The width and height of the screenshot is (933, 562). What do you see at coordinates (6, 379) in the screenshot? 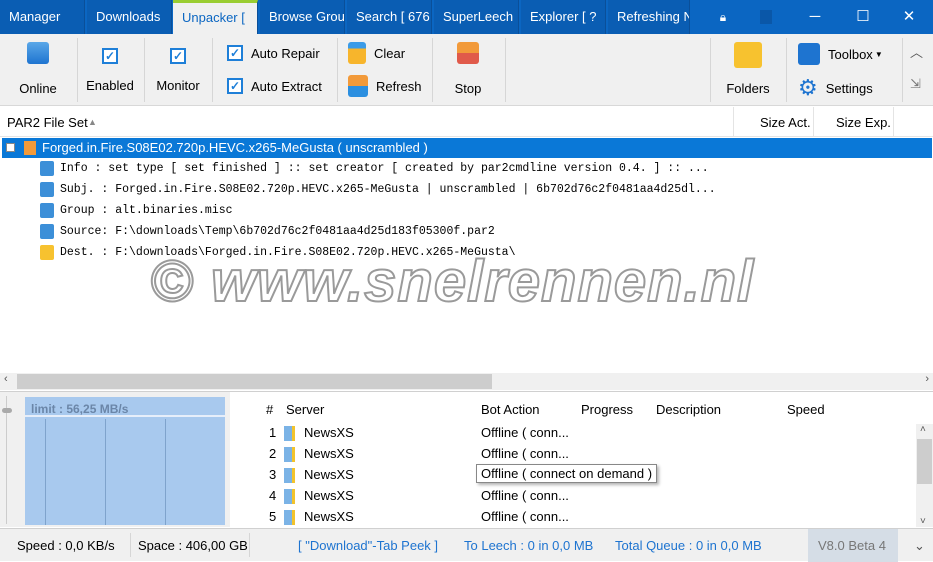
I see `scroll-left-icon: ‹` at bounding box center [6, 379].